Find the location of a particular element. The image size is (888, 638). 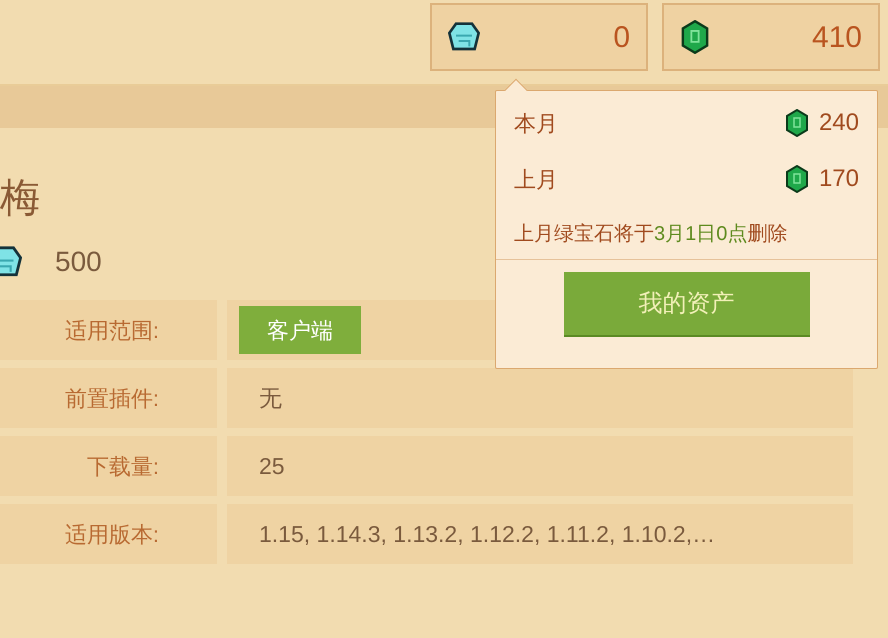

currency-box: 410 is located at coordinates (771, 37).